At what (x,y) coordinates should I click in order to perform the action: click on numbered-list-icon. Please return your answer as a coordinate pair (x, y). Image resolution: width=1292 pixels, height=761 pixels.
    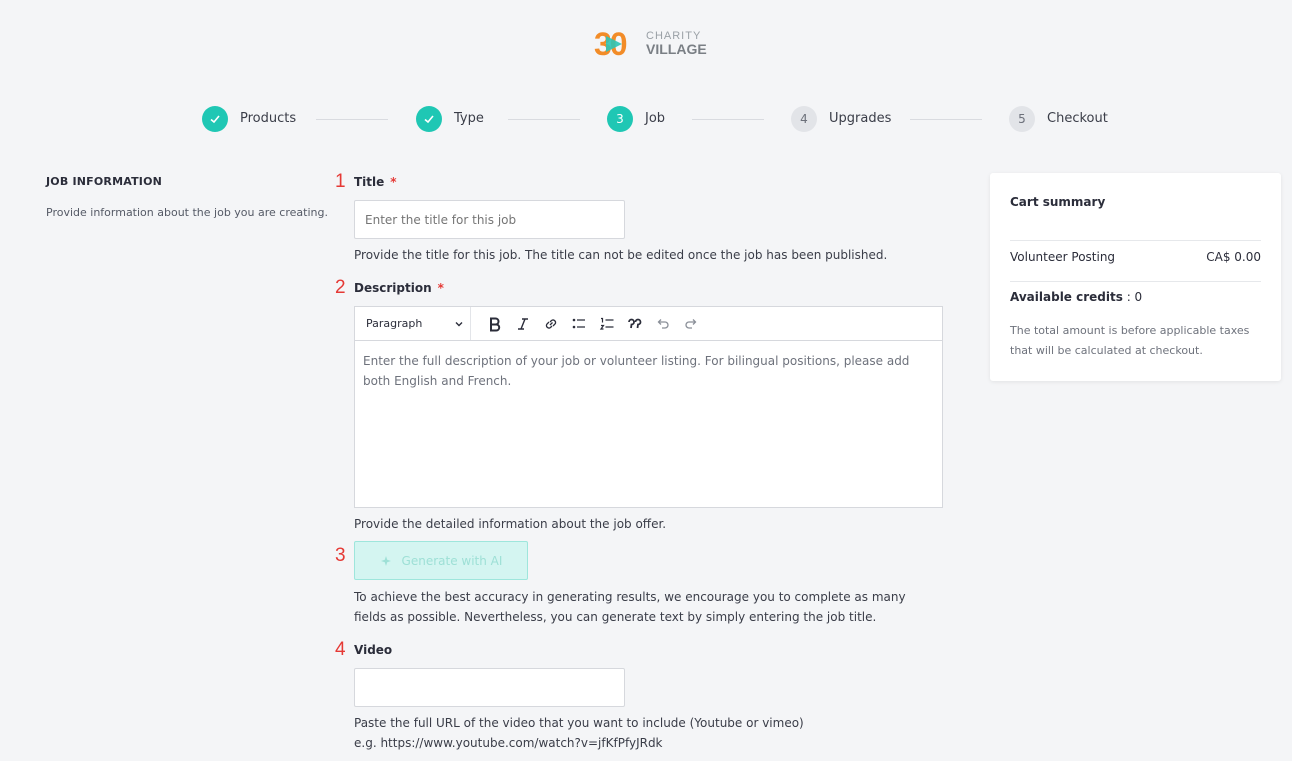
    Looking at the image, I should click on (606, 323).